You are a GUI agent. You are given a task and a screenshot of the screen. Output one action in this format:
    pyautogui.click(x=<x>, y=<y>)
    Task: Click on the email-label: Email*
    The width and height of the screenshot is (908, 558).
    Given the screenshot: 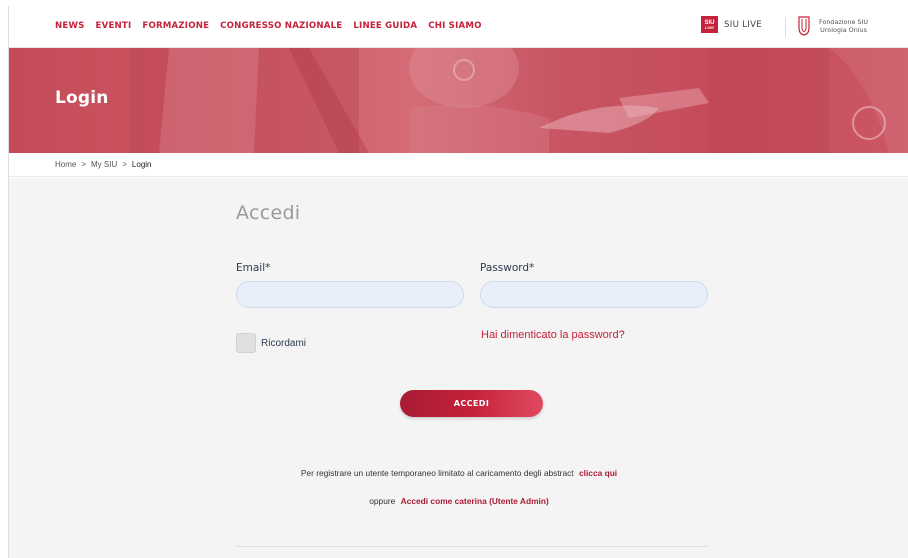 What is the action you would take?
    pyautogui.click(x=253, y=268)
    